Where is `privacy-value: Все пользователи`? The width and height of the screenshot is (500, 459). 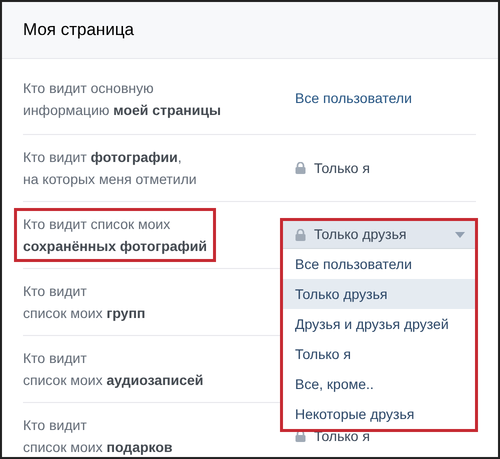 privacy-value: Все пользователи is located at coordinates (353, 98).